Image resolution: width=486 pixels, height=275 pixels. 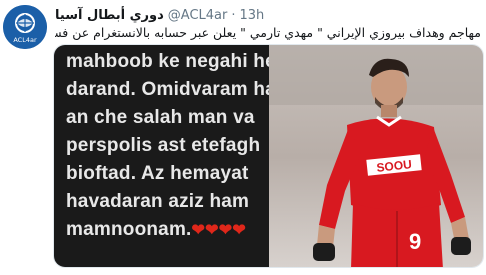 I want to click on svg-text: ACL4ar, so click(x=25, y=40).